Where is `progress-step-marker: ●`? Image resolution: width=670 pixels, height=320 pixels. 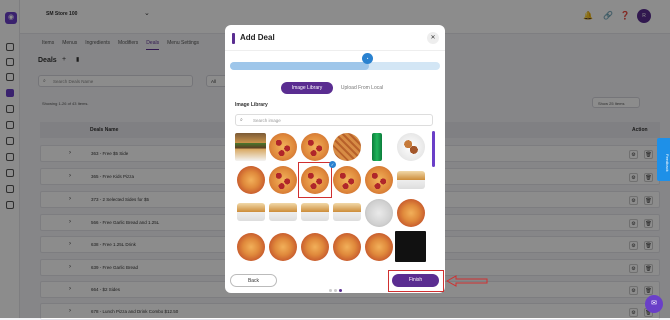 progress-step-marker: ● is located at coordinates (367, 58).